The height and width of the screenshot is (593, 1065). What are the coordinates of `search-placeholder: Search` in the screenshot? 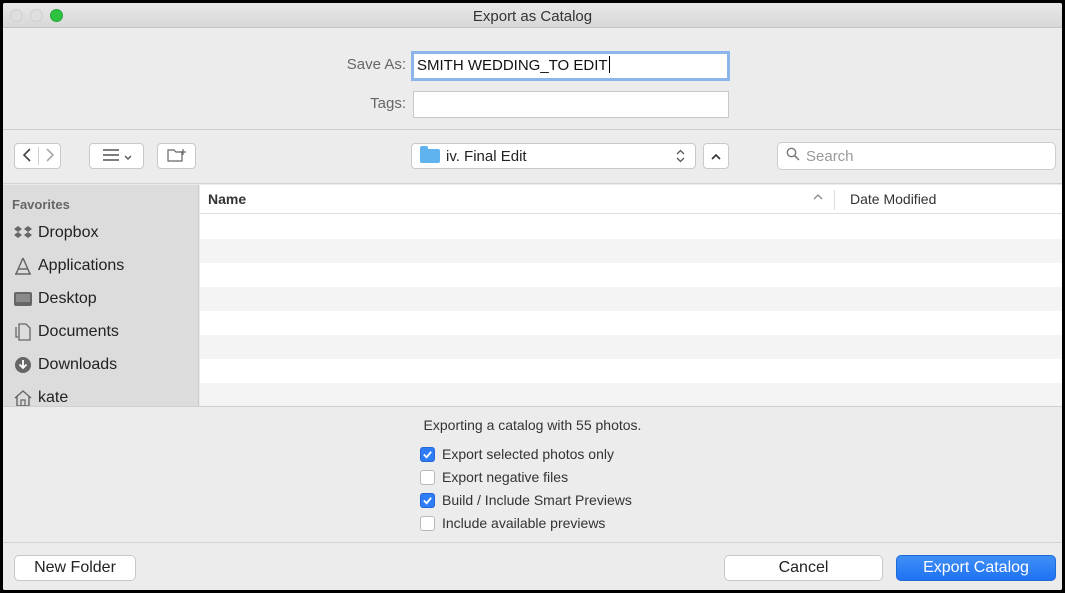 It's located at (830, 156).